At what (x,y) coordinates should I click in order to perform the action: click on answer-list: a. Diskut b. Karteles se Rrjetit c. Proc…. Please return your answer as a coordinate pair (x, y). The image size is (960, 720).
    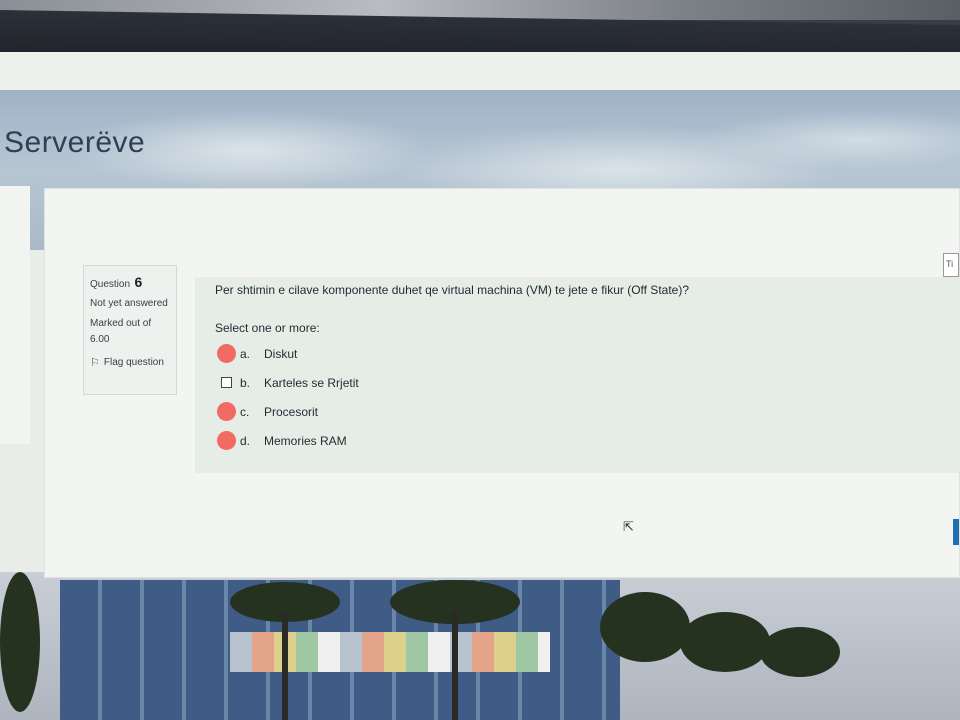
    Looking at the image, I should click on (288, 397).